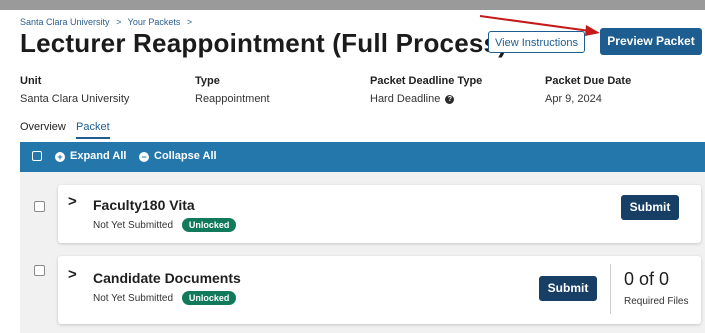 This screenshot has width=705, height=333. Describe the element at coordinates (405, 99) in the screenshot. I see `deadline-type-value: Hard Deadline` at that location.